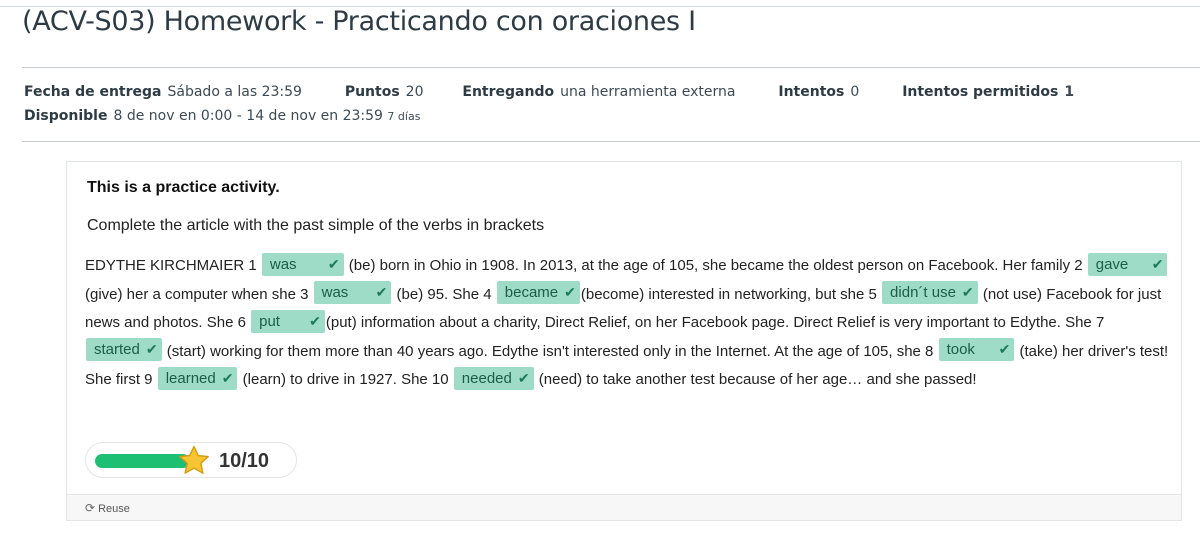 The height and width of the screenshot is (554, 1200). Describe the element at coordinates (288, 321) in the screenshot. I see `answer-blank-6: put ✔` at that location.